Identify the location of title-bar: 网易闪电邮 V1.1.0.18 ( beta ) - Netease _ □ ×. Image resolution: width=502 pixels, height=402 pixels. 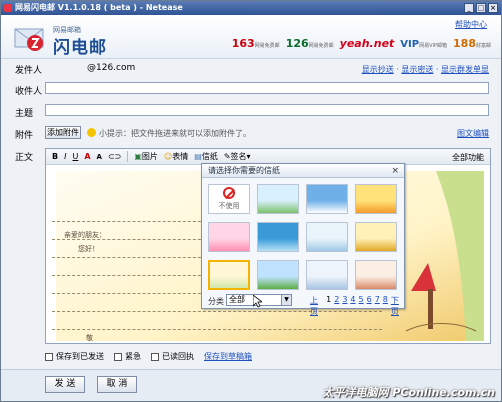
(251, 8).